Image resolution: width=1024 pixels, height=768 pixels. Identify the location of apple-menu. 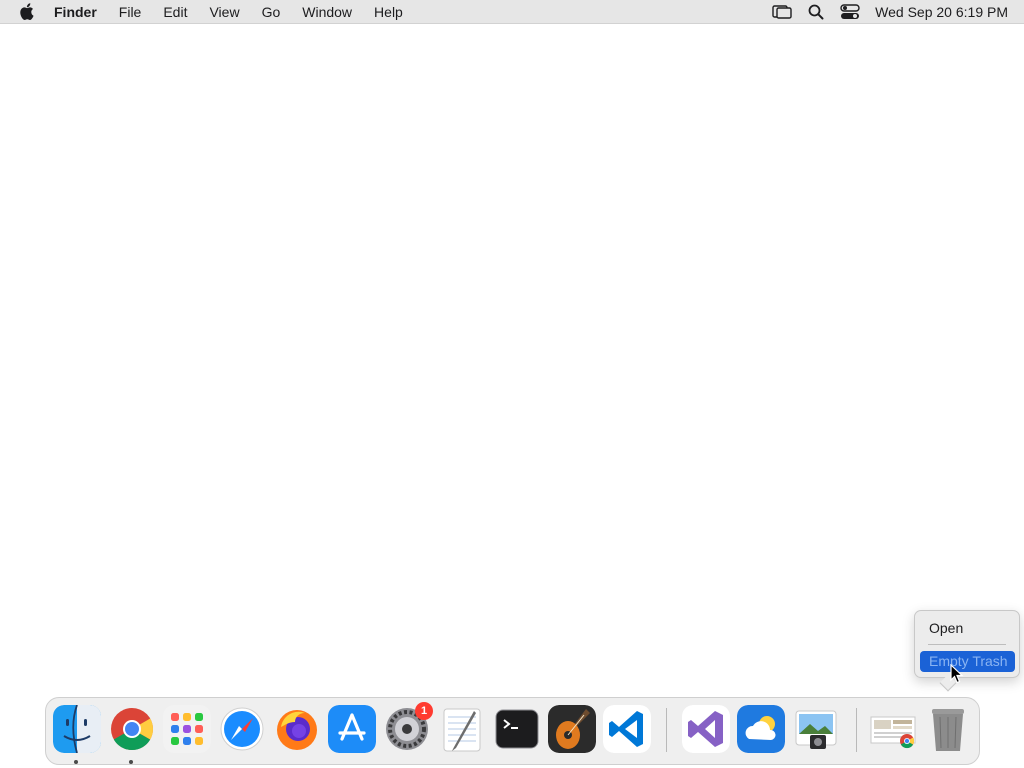
(26, 12).